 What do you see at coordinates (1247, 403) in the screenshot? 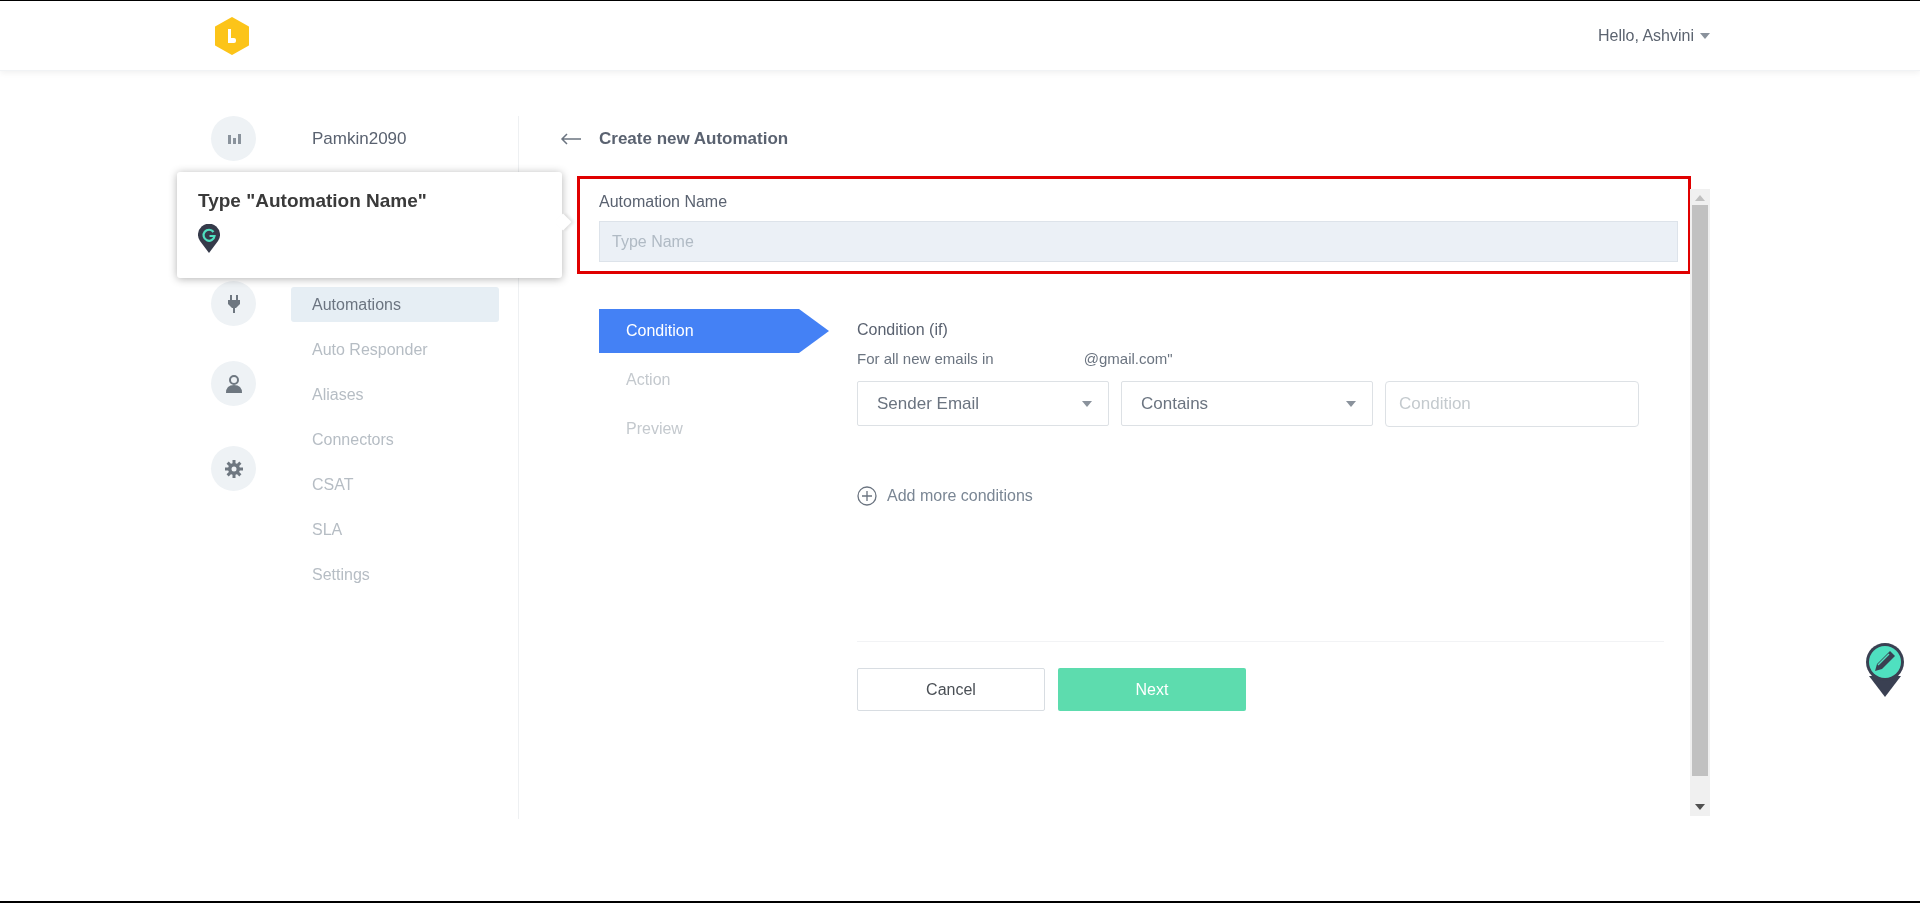
I see `operator-dropdown: Contains` at bounding box center [1247, 403].